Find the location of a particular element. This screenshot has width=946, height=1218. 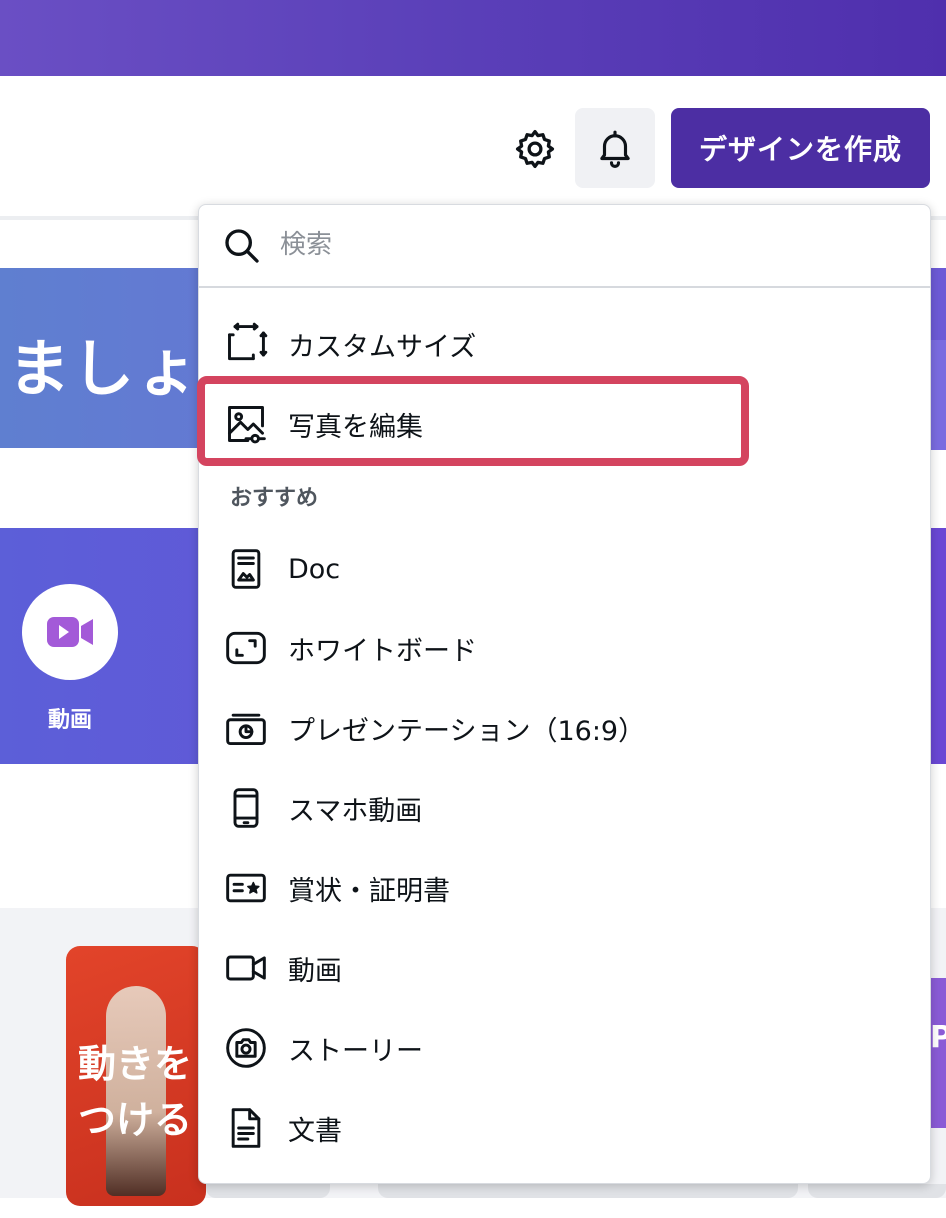

thumbnail-caption: 動きをつける is located at coordinates (135, 1092).